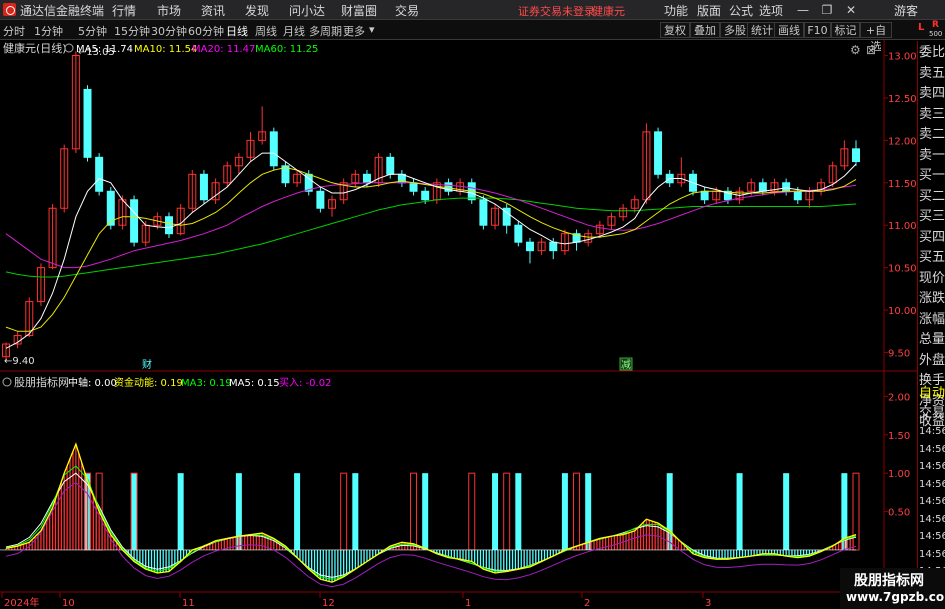 This screenshot has width=945, height=609. I want to click on period-15min: 15分钟, so click(132, 31).